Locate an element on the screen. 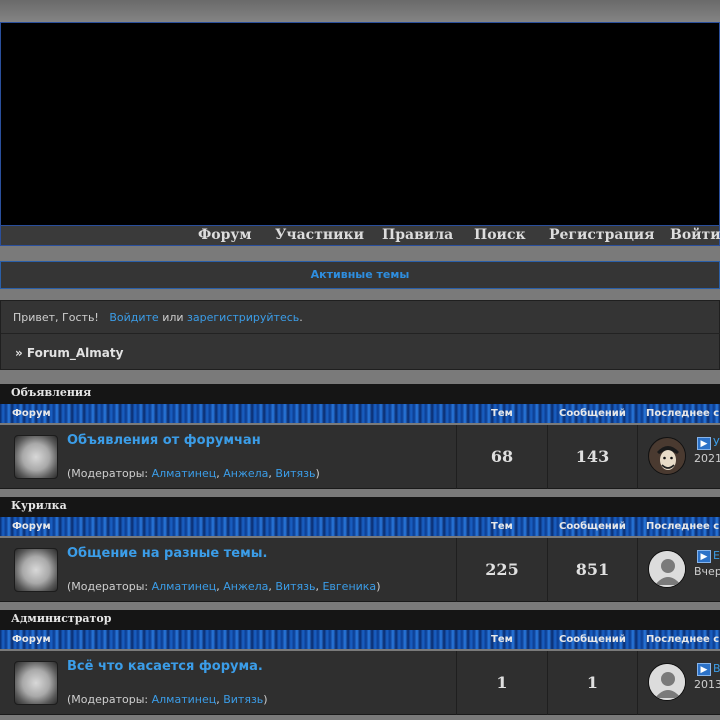 This screenshot has width=720, height=720. last-post-date: Вчер is located at coordinates (707, 571).